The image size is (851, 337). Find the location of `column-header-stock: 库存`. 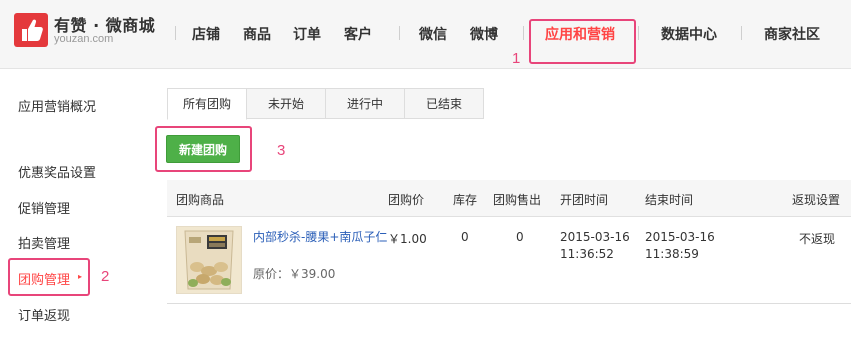

column-header-stock: 库存 is located at coordinates (465, 200).